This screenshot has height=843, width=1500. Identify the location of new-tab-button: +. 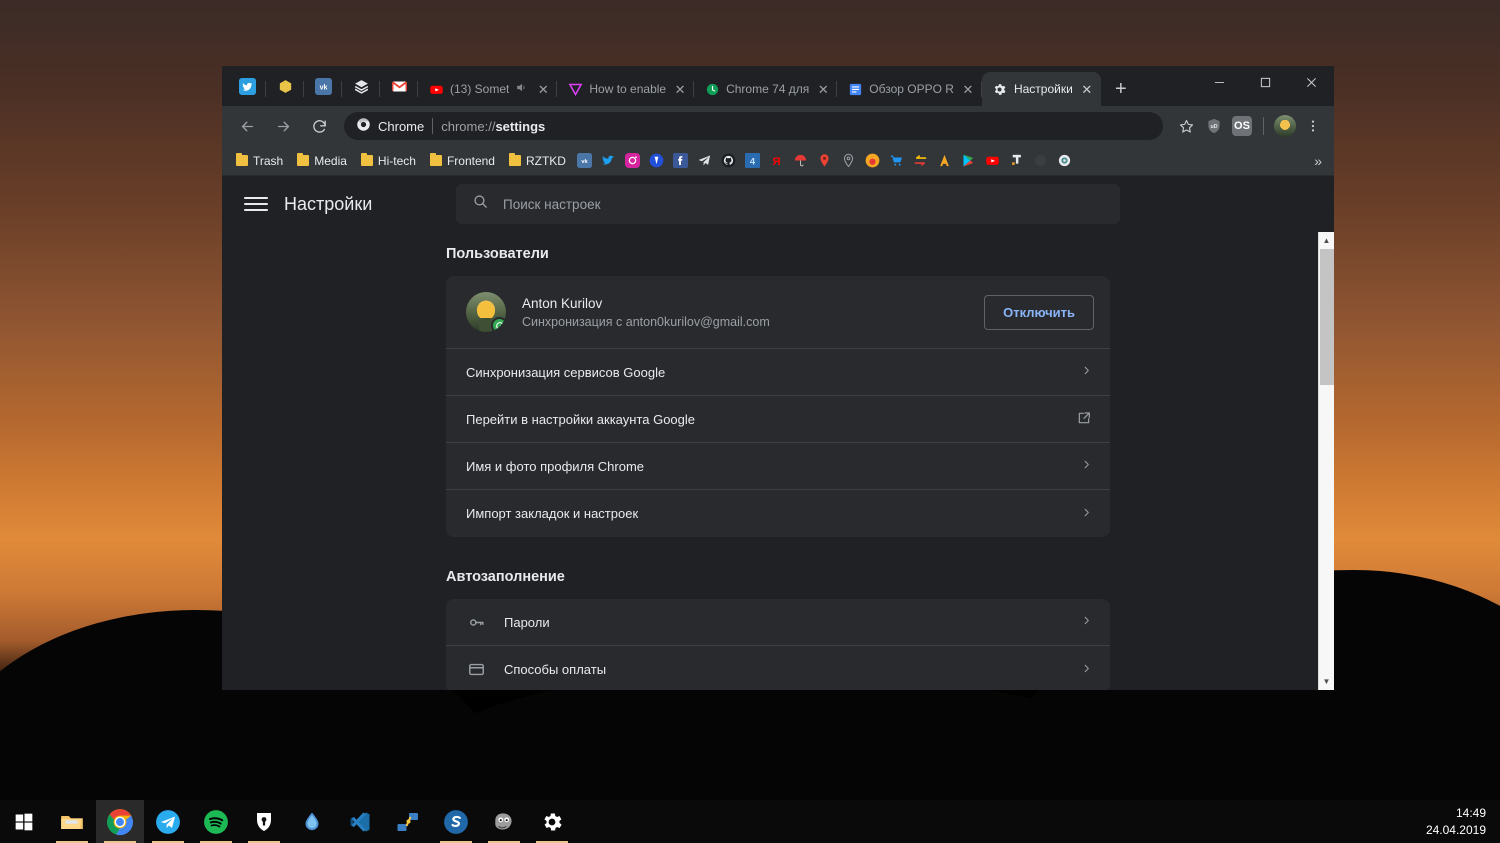
(1121, 89).